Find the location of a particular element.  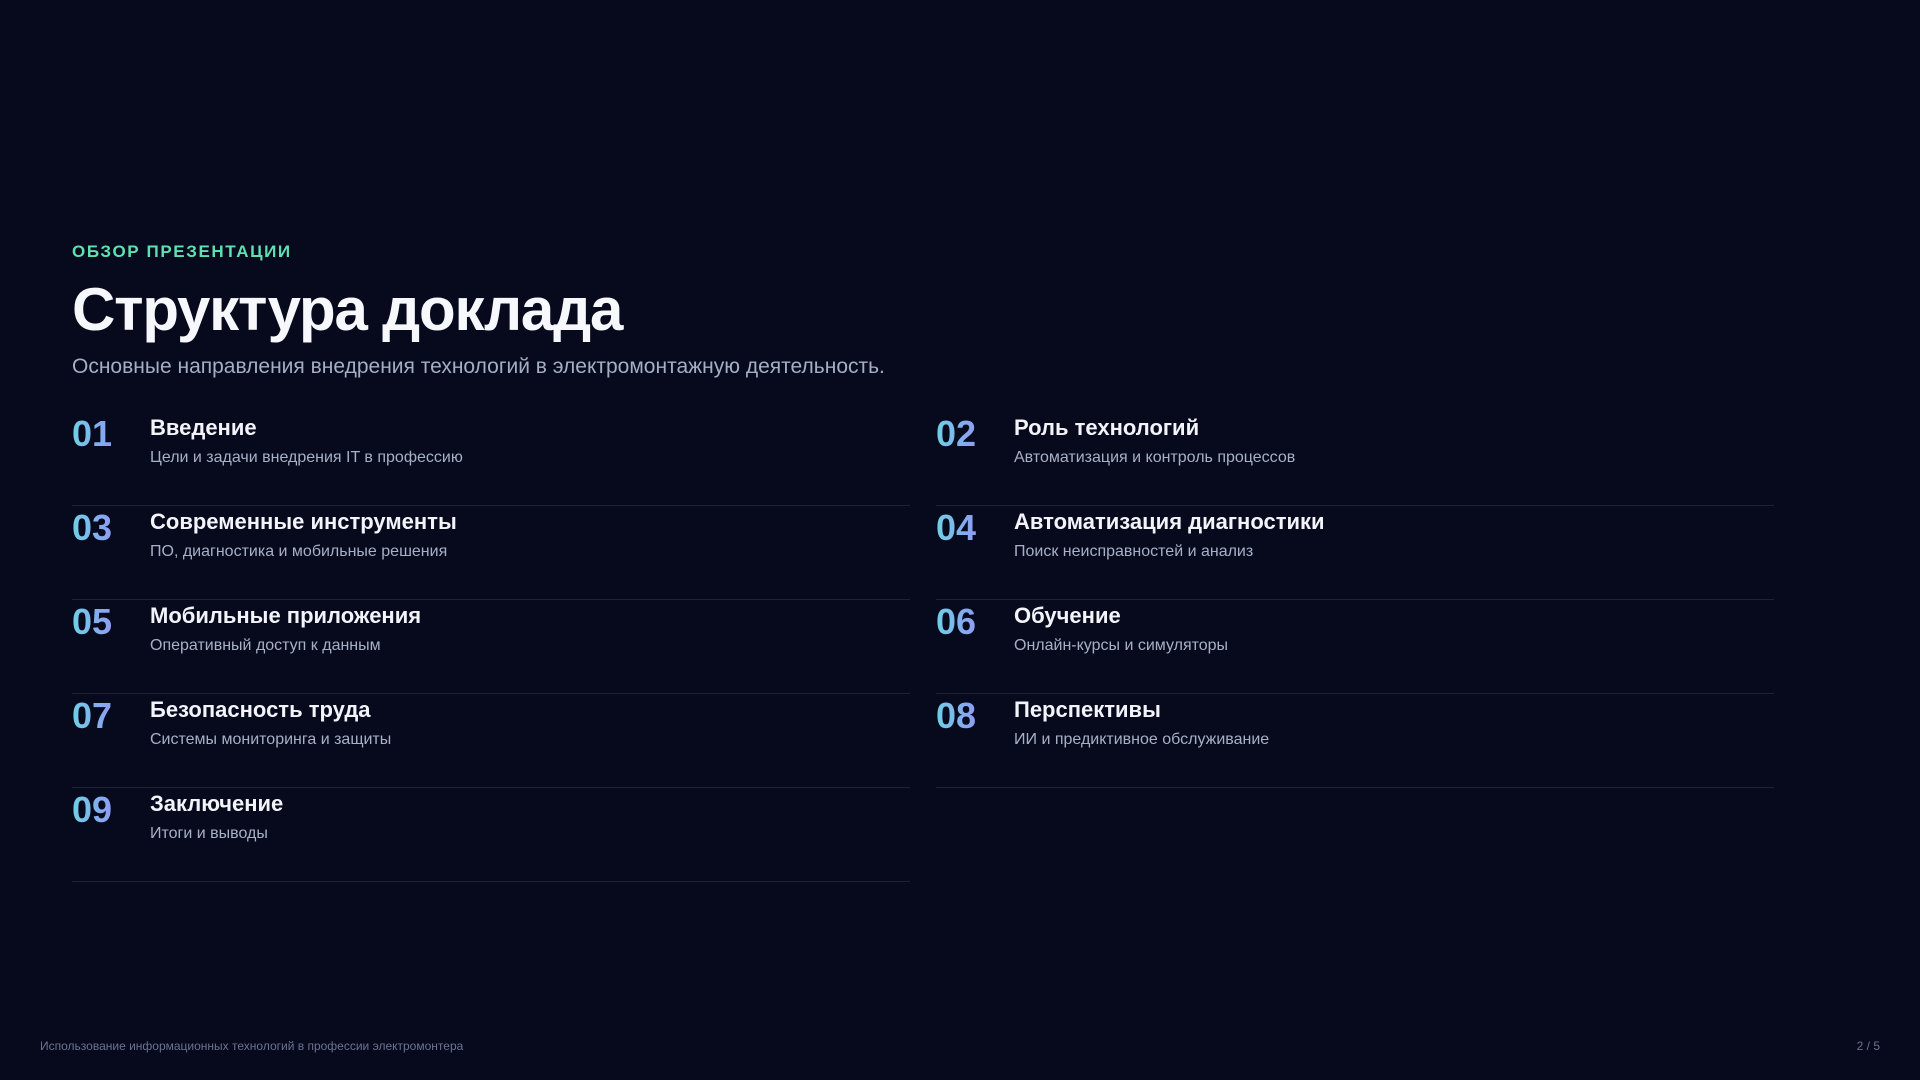

agenda-item-description: Цели и задачи внедрения IT в профессию is located at coordinates (306, 457).